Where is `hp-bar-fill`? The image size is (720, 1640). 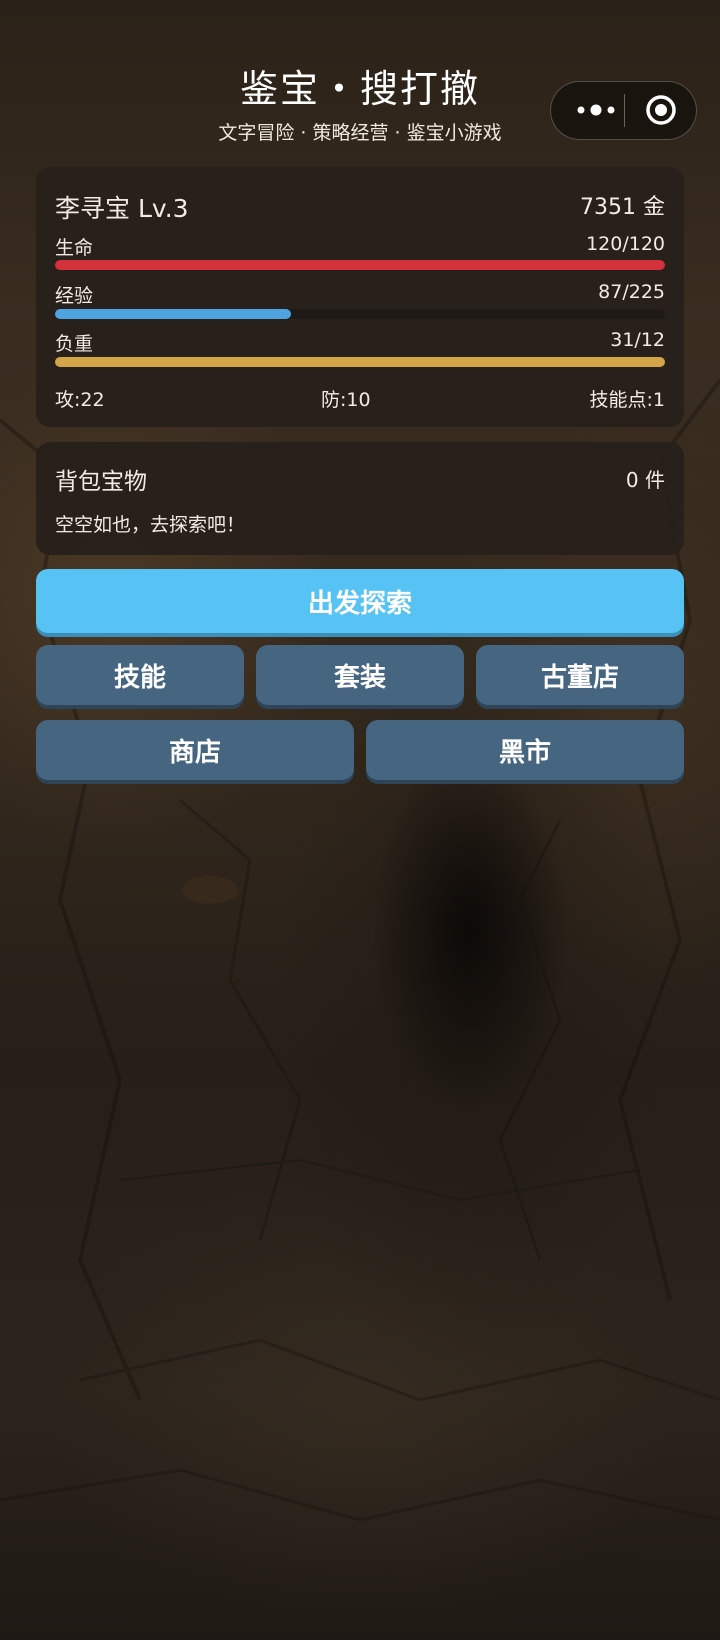 hp-bar-fill is located at coordinates (360, 265).